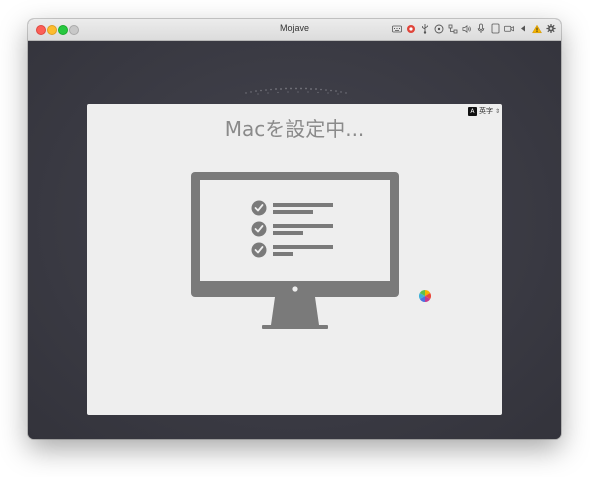  I want to click on network-icon, so click(453, 28).